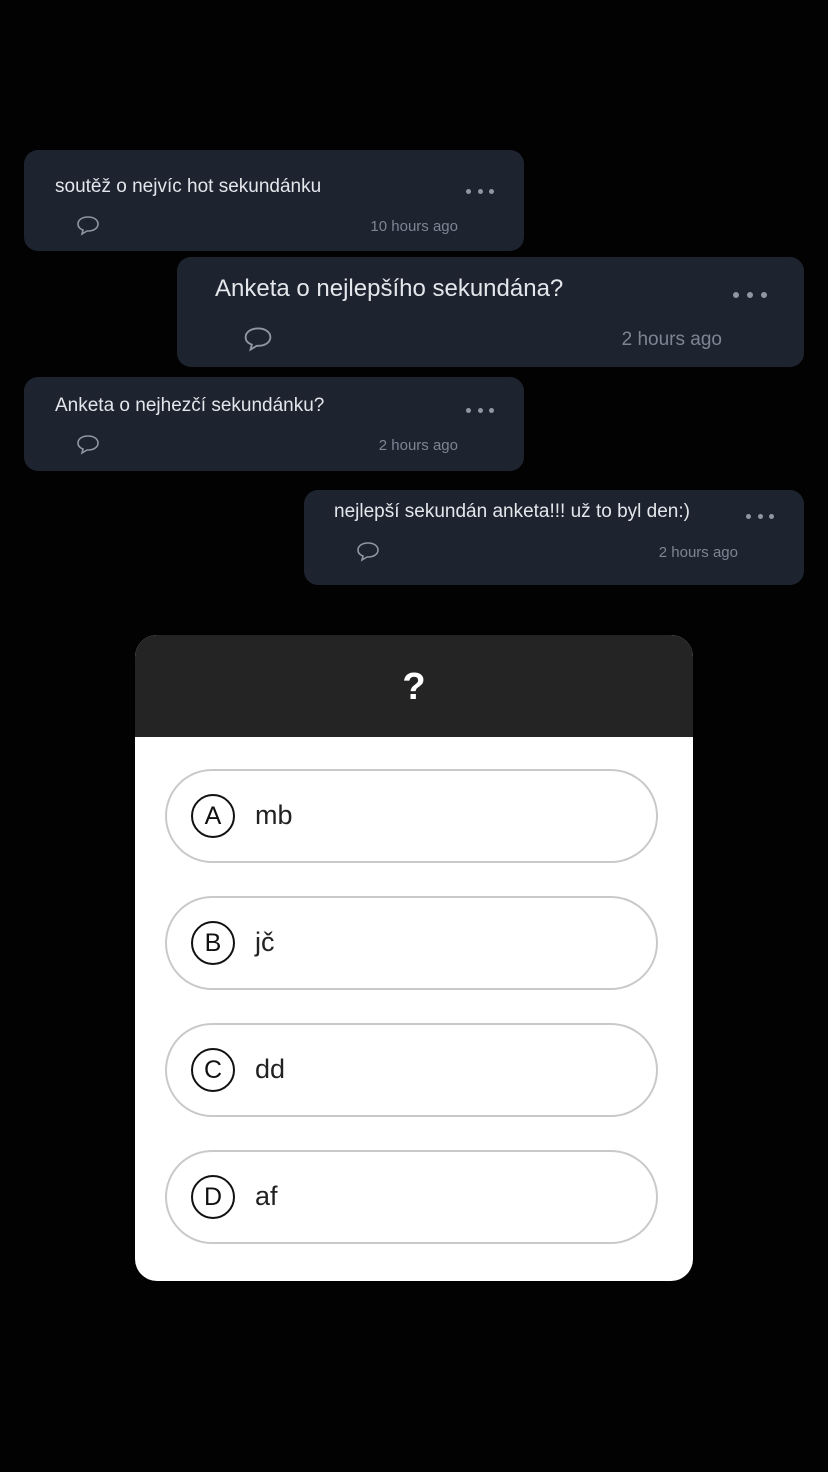 The height and width of the screenshot is (1472, 828). What do you see at coordinates (414, 226) in the screenshot?
I see `post-timestamp: 10 hours ago` at bounding box center [414, 226].